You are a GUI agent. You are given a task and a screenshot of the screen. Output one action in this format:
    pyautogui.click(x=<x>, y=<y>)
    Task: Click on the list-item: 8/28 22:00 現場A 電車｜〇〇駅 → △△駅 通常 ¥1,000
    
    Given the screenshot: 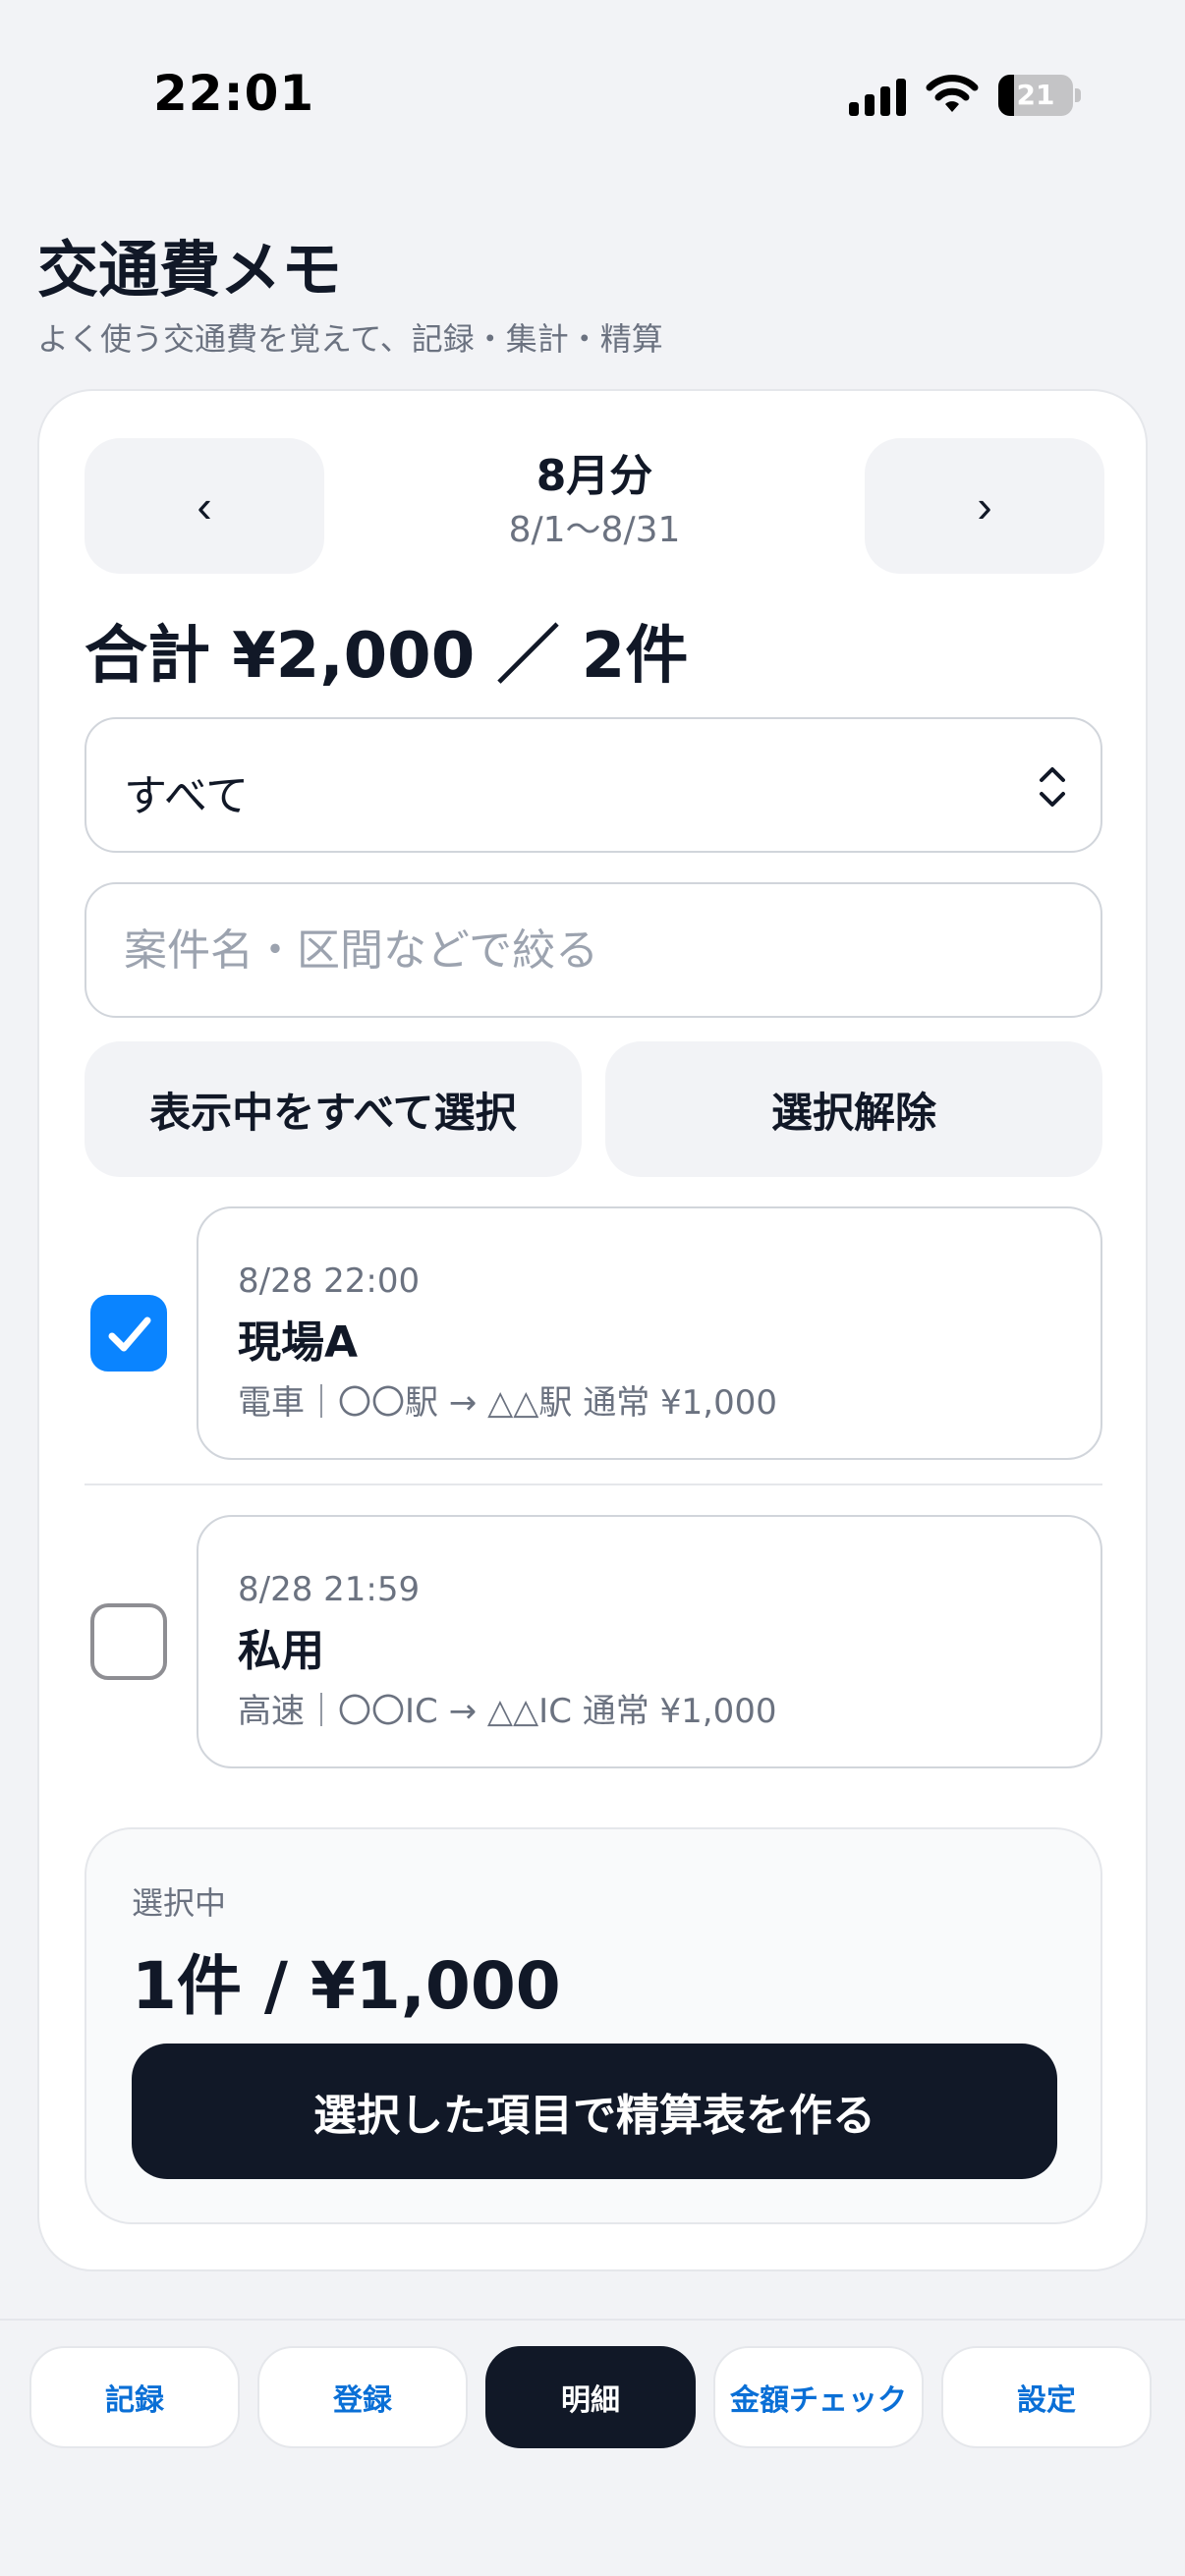 What is the action you would take?
    pyautogui.click(x=594, y=1333)
    